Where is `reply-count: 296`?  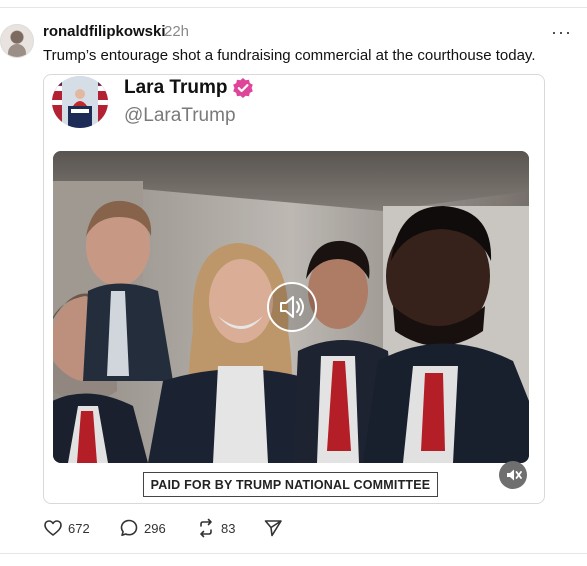
reply-count: 296 is located at coordinates (155, 528).